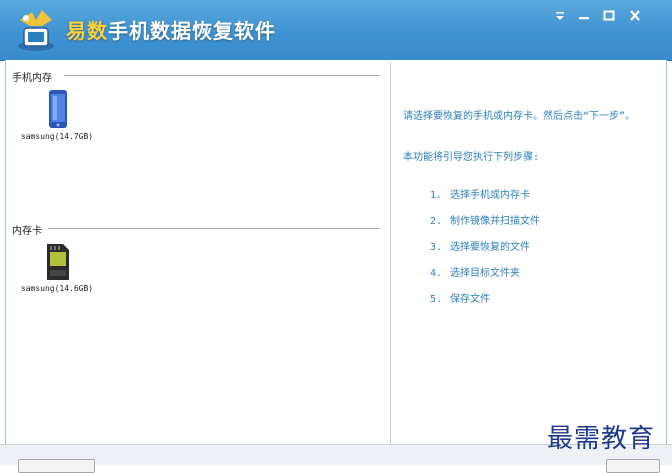 The image size is (672, 473). What do you see at coordinates (495, 221) in the screenshot?
I see `step-text: 制作镜像并扫描文件` at bounding box center [495, 221].